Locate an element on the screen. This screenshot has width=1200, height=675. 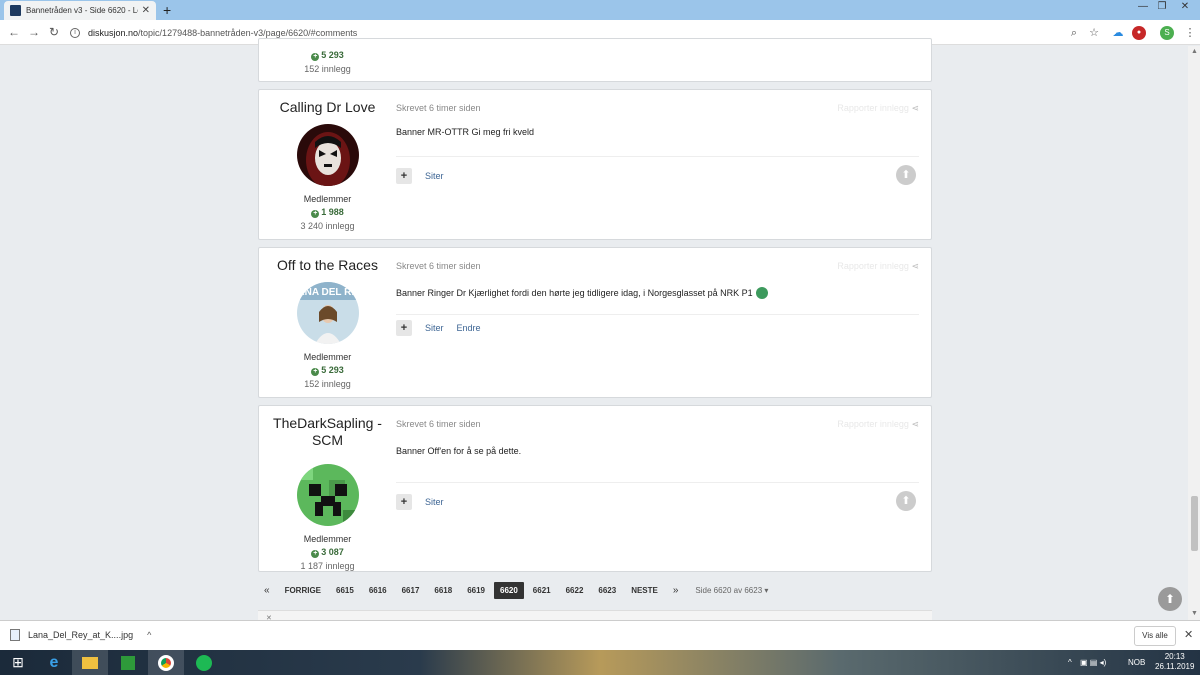
chrome-icon is located at coordinates (166, 662).